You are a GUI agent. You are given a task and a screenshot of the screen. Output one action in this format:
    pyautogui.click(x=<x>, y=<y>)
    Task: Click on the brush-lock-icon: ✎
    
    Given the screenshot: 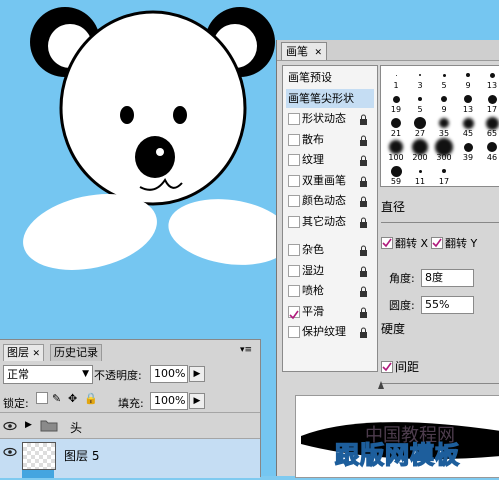 What is the action you would take?
    pyautogui.click(x=56, y=398)
    